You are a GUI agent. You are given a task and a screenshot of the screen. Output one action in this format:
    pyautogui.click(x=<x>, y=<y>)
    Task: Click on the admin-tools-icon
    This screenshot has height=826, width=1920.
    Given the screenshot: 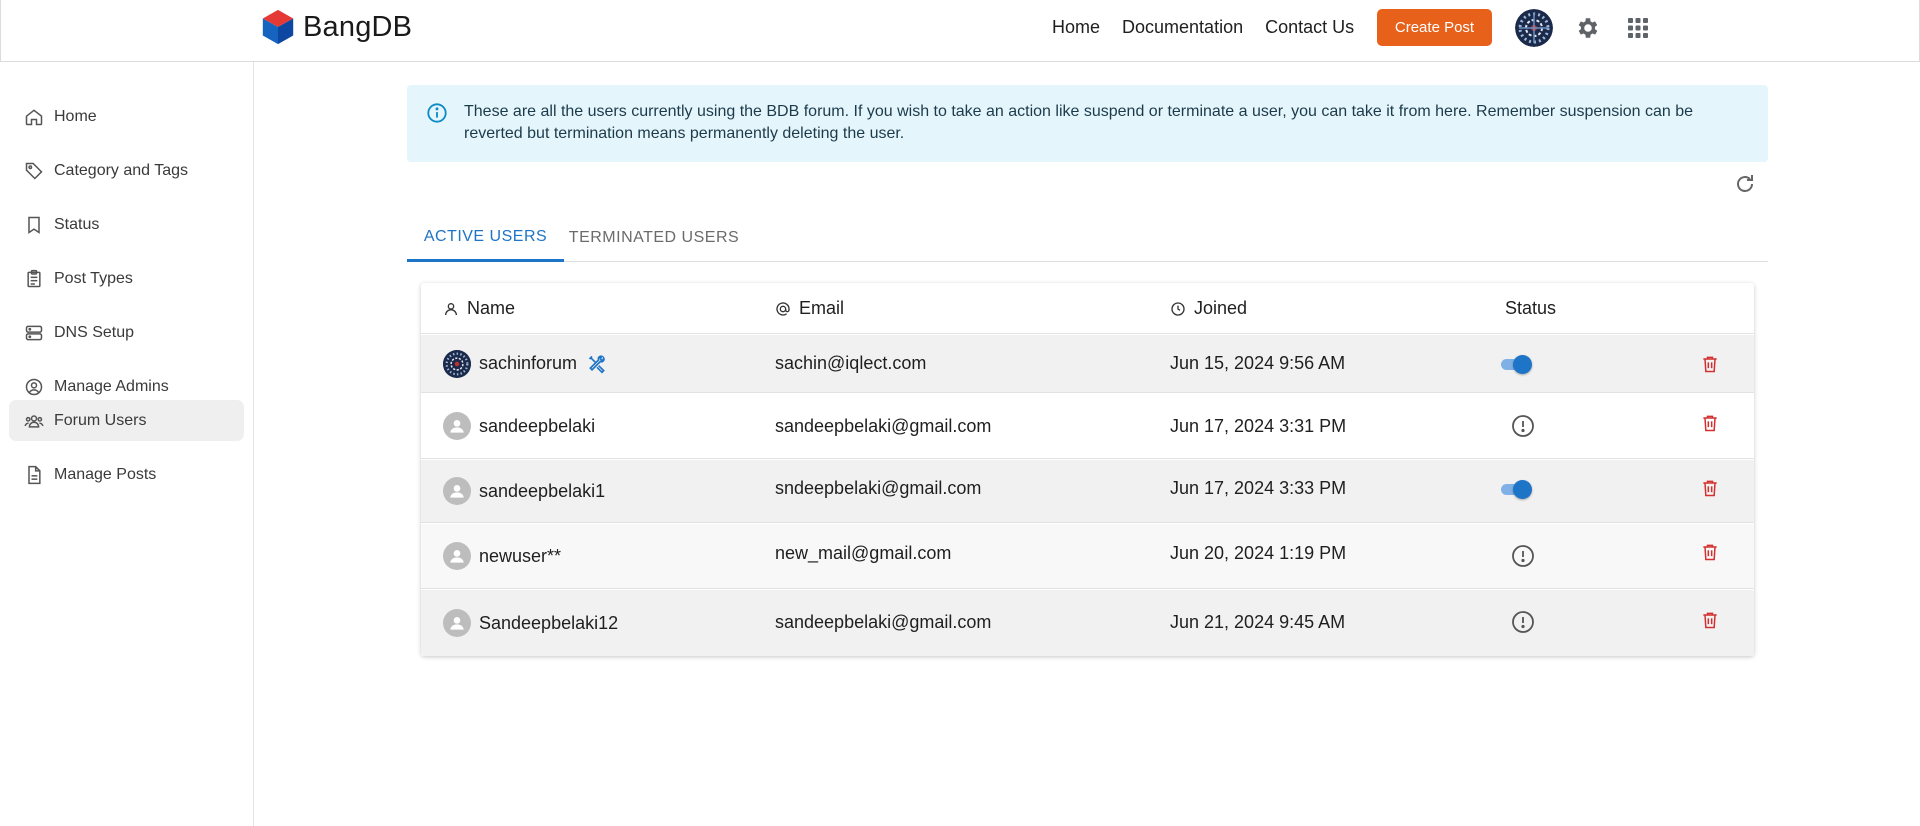 What is the action you would take?
    pyautogui.click(x=596, y=364)
    